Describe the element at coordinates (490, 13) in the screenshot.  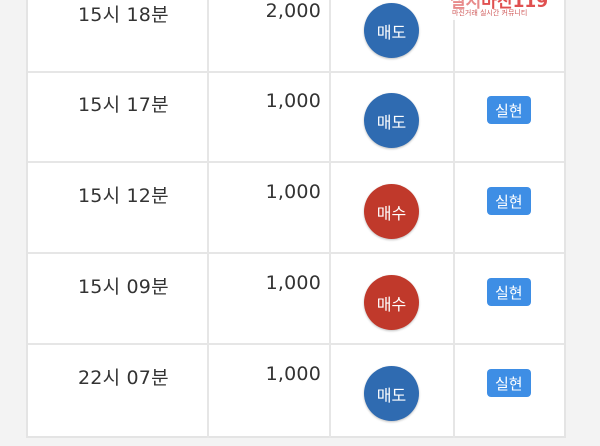
I see `watermark-subtitle: 마진거래 실시간 커뮤니티` at that location.